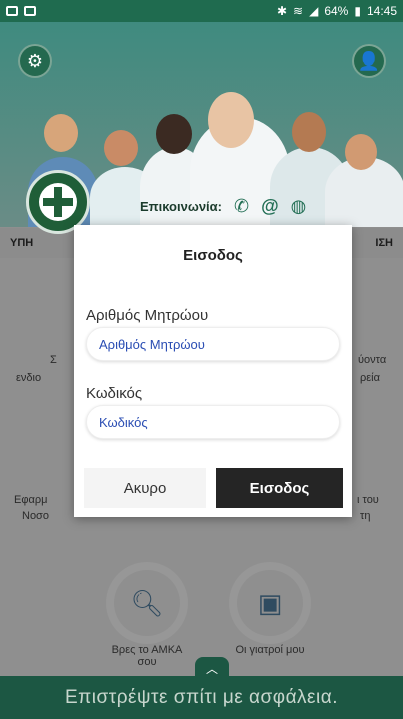 The height and width of the screenshot is (719, 403). I want to click on registry-number-label: Αριθμός Μητρώου, so click(147, 315).